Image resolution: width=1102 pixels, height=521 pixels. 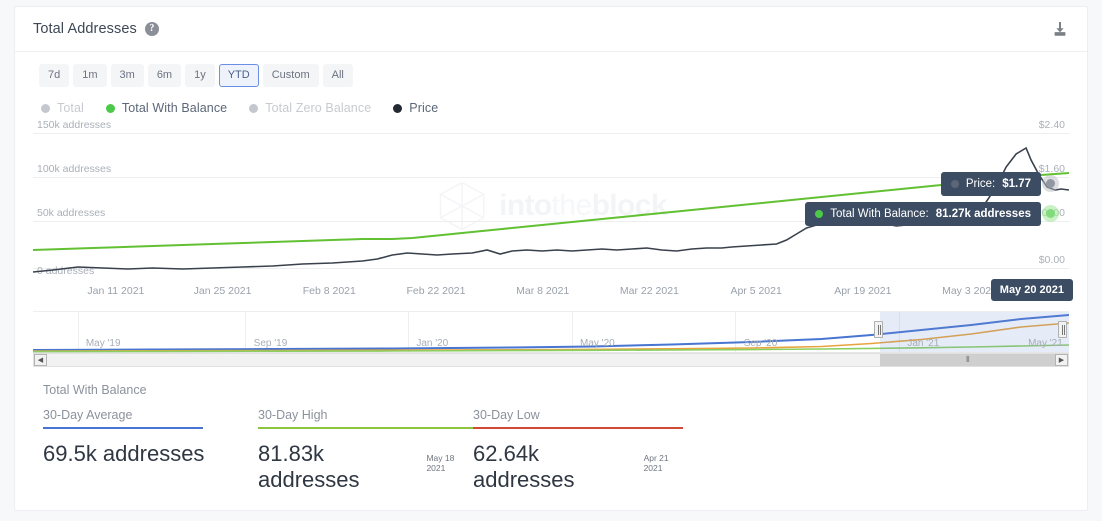 I want to click on stat-value-average-wrap: 69.5k addresses, so click(x=150, y=454).